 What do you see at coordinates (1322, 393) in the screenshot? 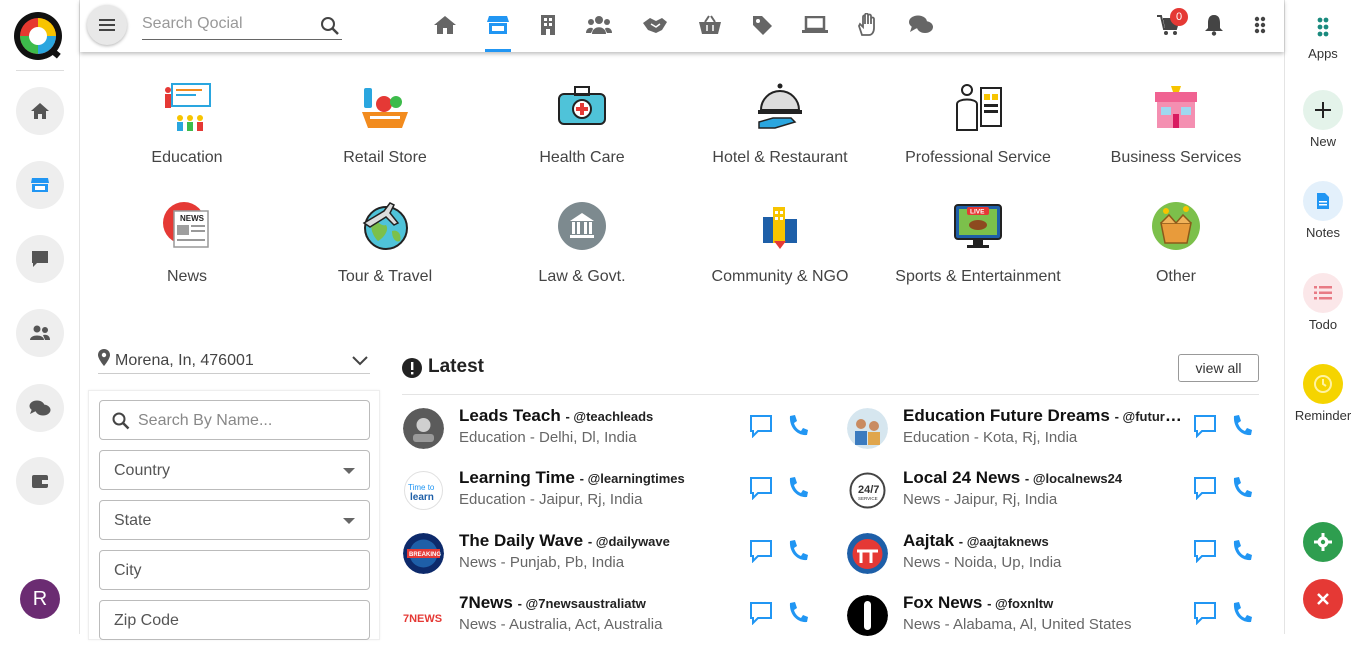
I see `reminder-button: Reminder` at bounding box center [1322, 393].